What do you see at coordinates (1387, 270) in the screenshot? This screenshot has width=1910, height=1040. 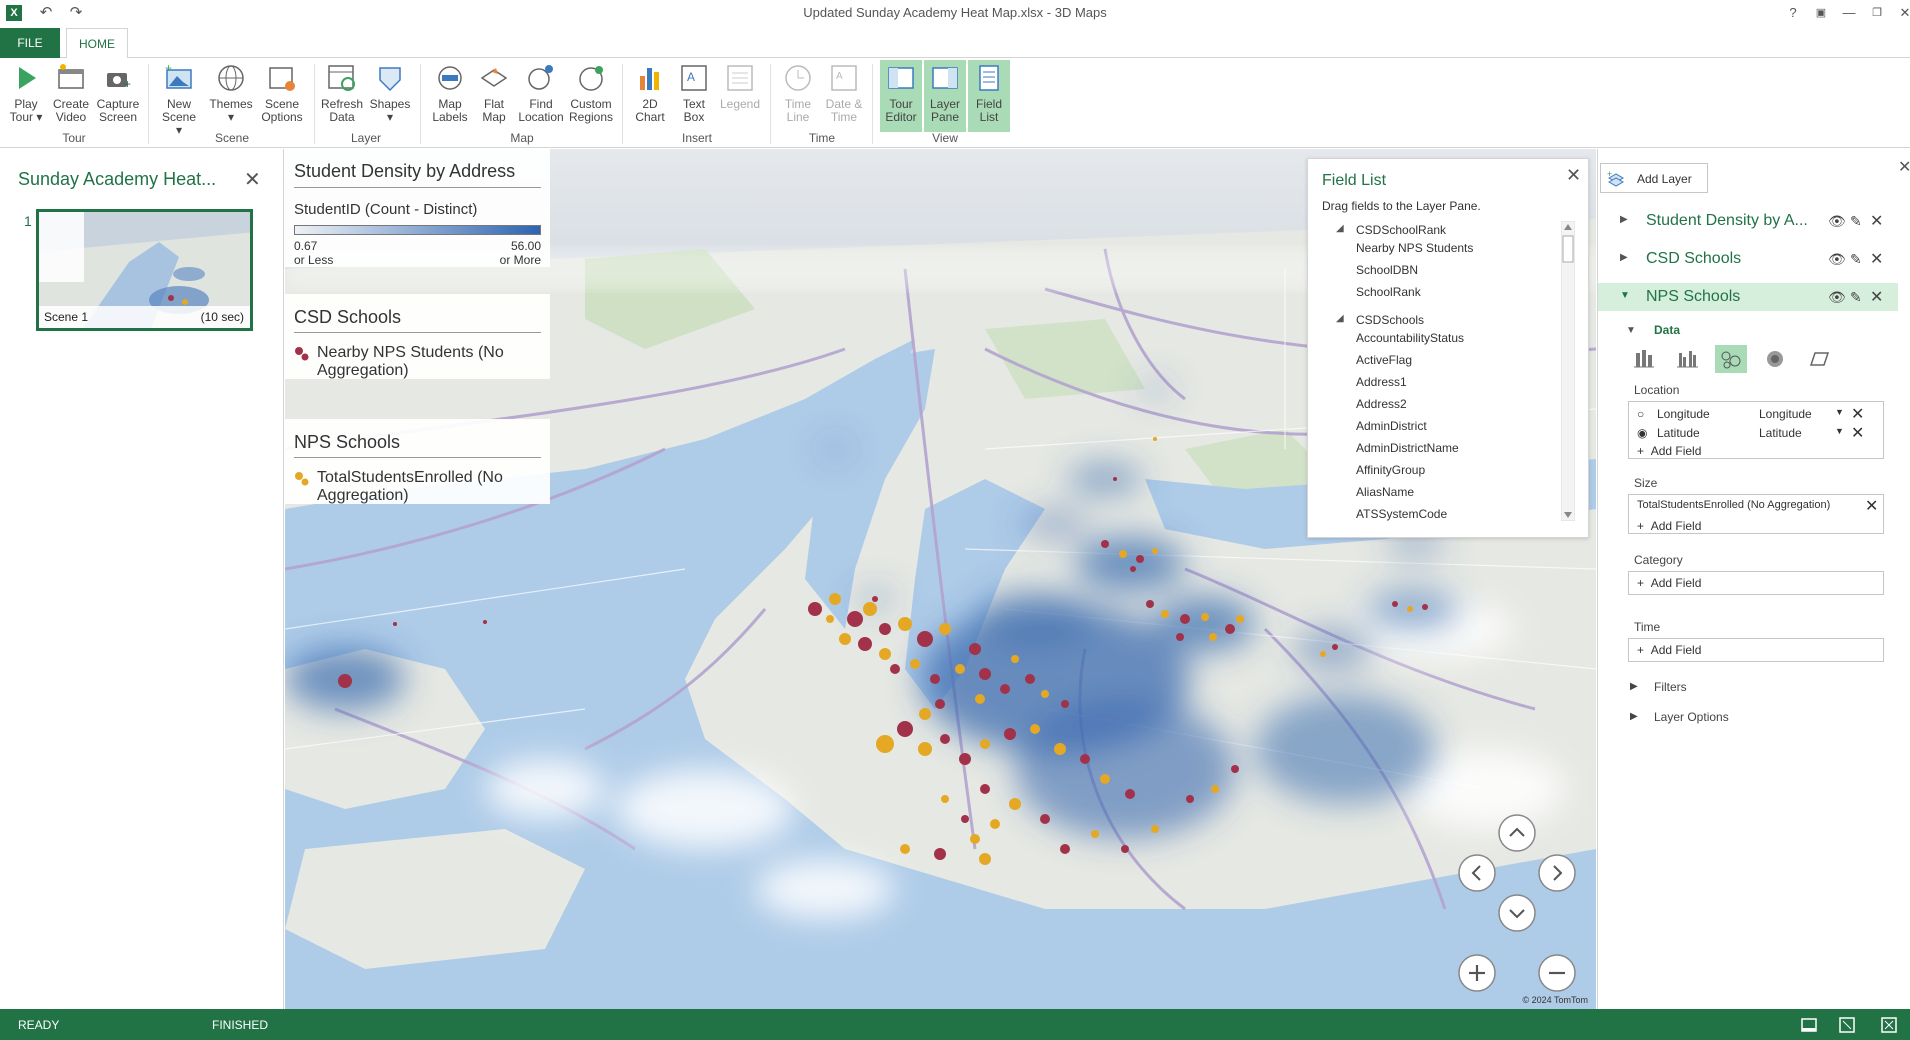 I see `field-item: SchoolDBN` at bounding box center [1387, 270].